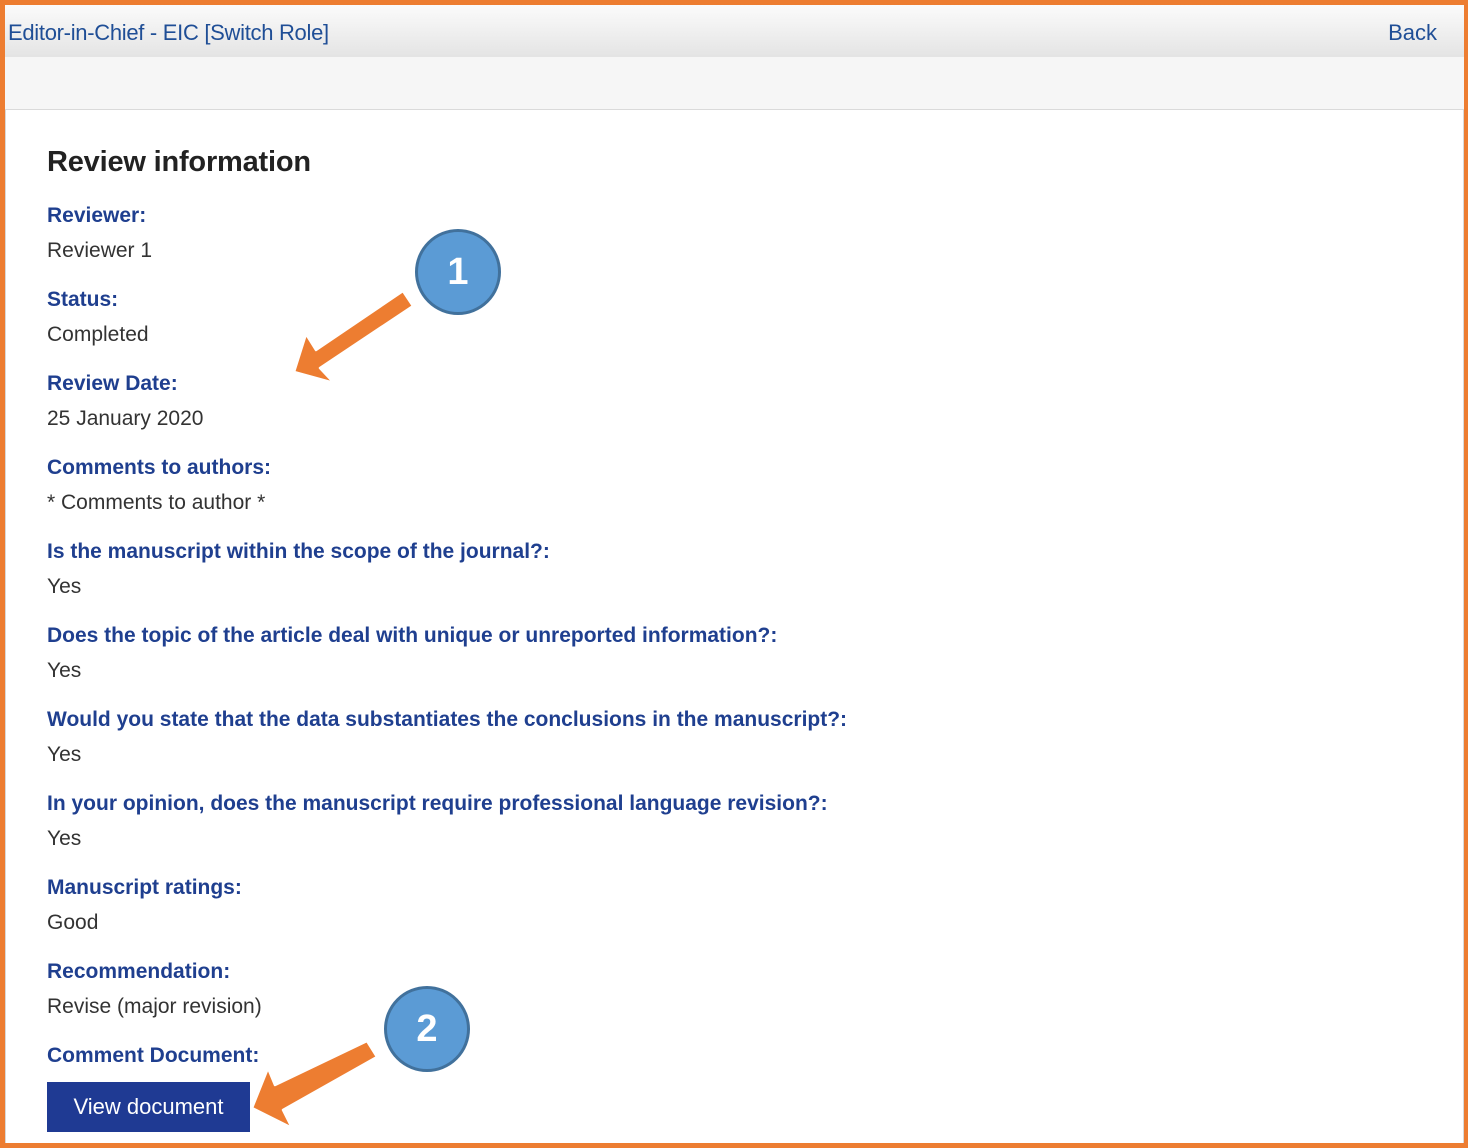  I want to click on annotation-badge-2: 2, so click(427, 1029).